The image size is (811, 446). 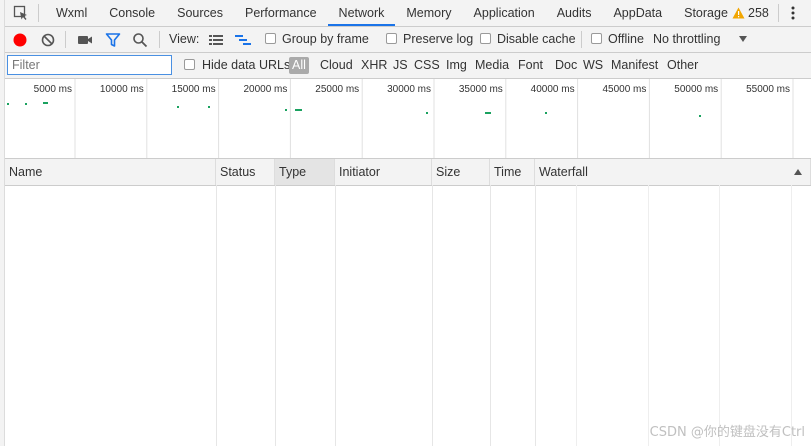 What do you see at coordinates (706, 13) in the screenshot?
I see `tab-storage: Storage` at bounding box center [706, 13].